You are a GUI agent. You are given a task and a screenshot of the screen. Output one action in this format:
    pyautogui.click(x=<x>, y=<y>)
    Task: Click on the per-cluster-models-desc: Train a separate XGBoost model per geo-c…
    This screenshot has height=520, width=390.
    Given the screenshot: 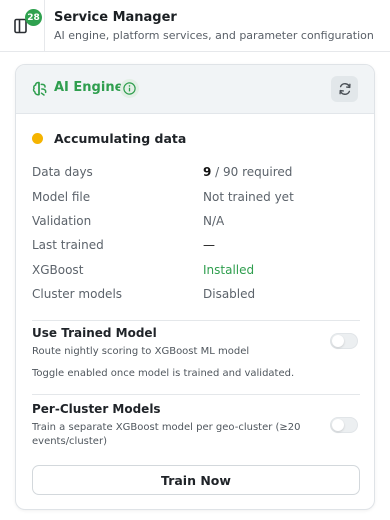 What is the action you would take?
    pyautogui.click(x=166, y=434)
    